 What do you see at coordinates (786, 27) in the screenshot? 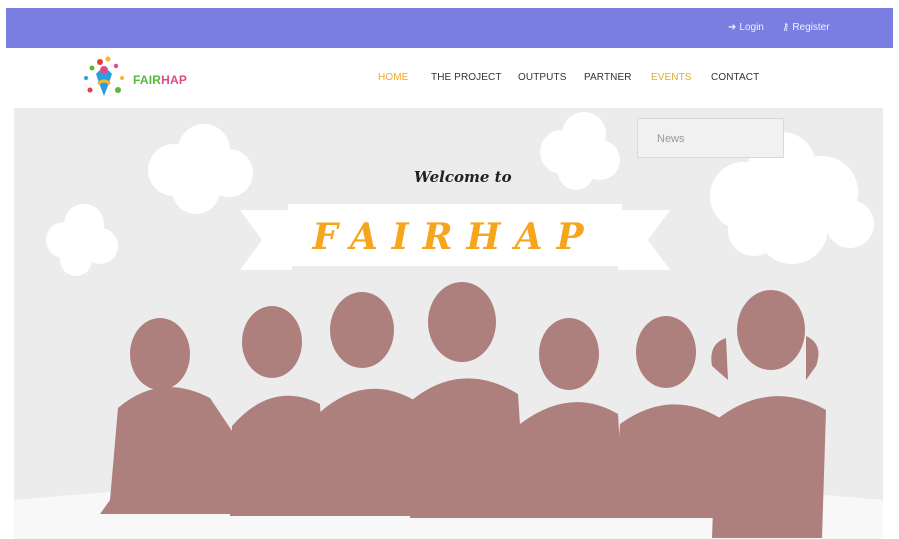
I see `key-icon: ⚷` at bounding box center [786, 27].